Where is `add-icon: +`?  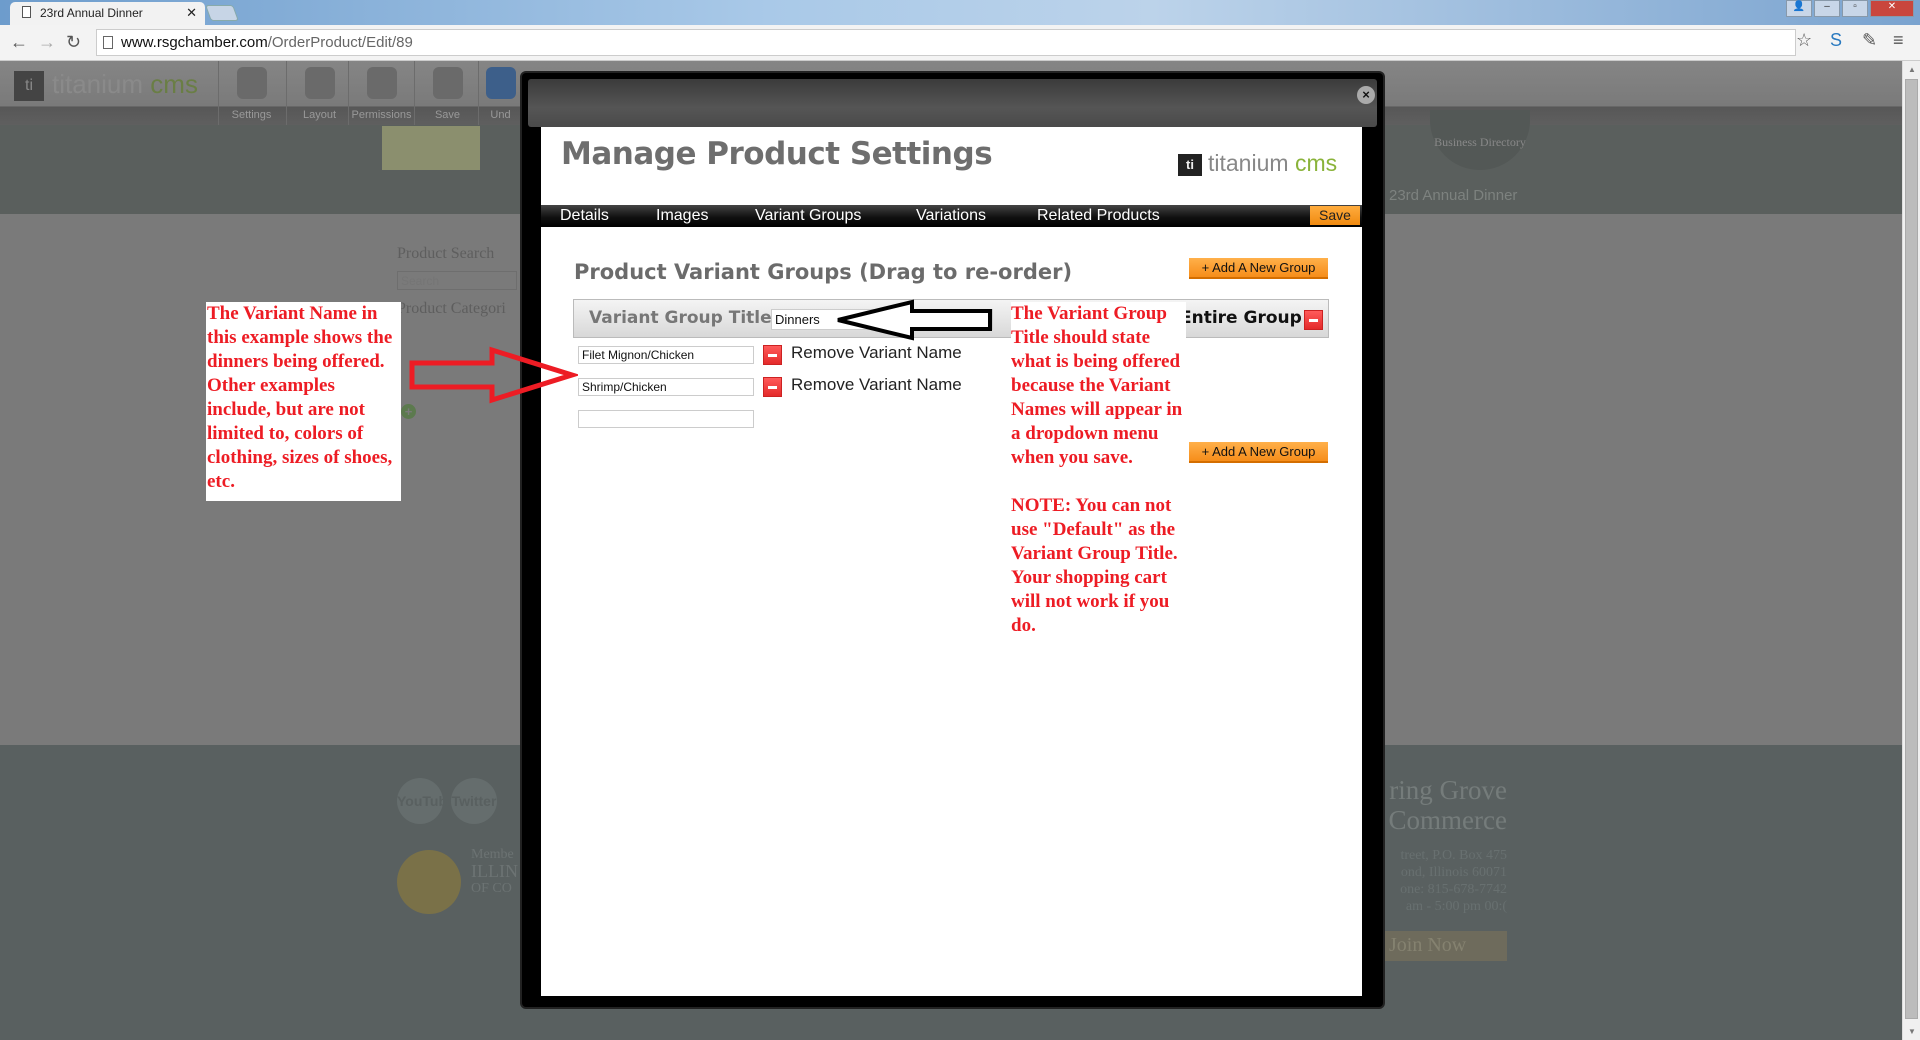
add-icon: + is located at coordinates (408, 411).